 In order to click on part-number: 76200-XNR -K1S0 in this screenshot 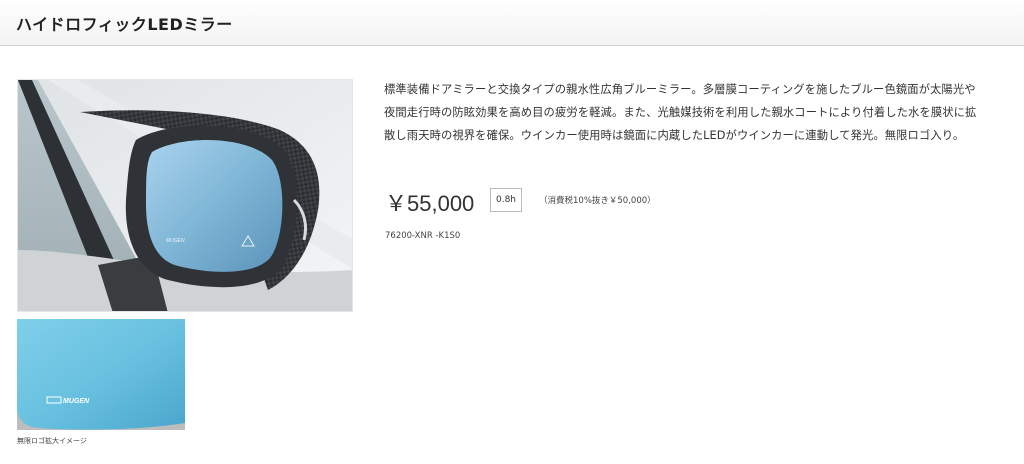, I will do `click(423, 236)`.